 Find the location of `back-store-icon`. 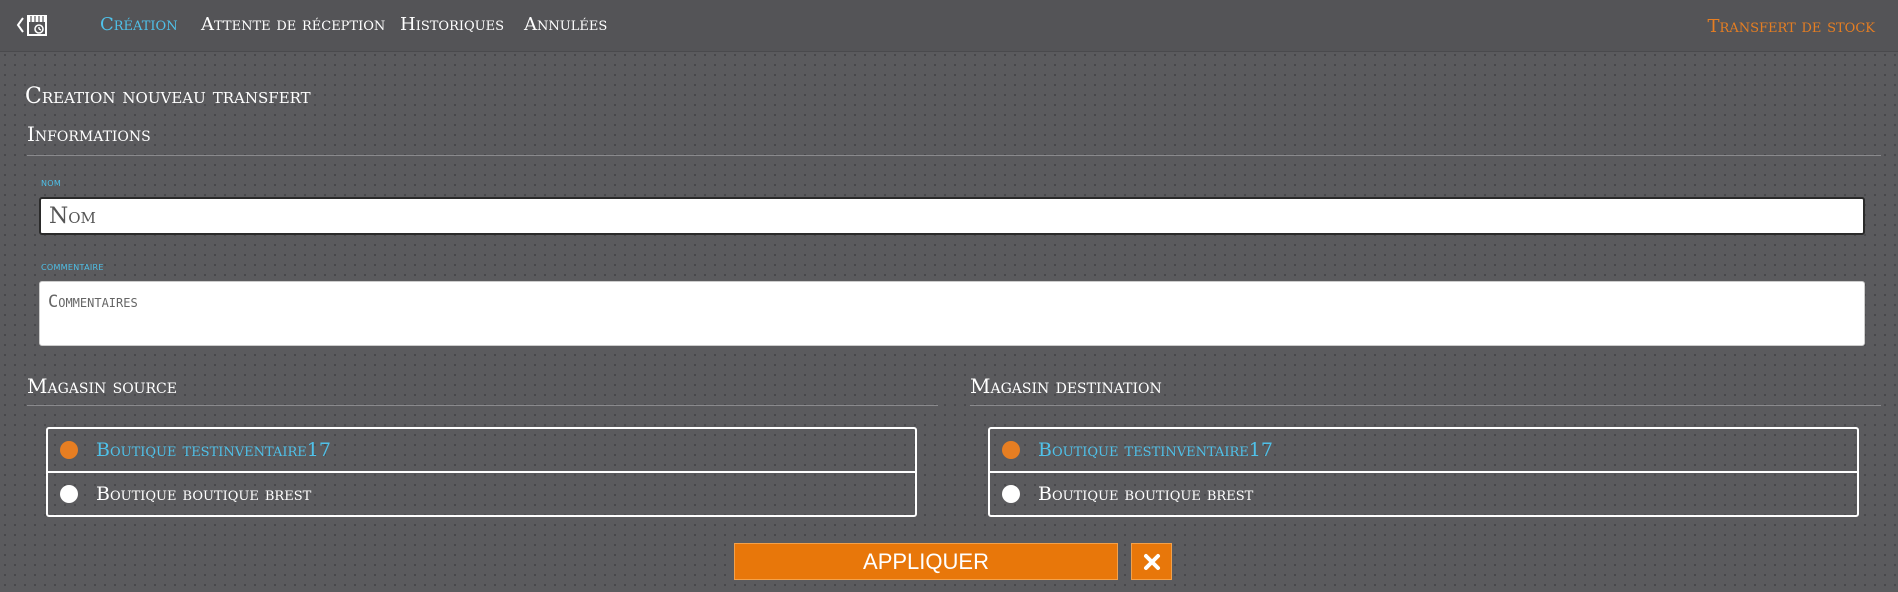

back-store-icon is located at coordinates (34, 26).